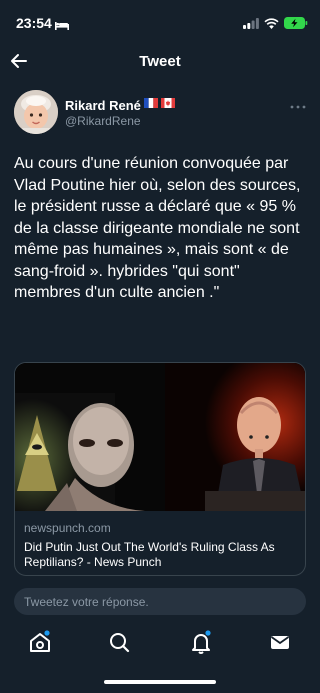 This screenshot has width=320, height=693. I want to click on notifications-icon, so click(201, 642).